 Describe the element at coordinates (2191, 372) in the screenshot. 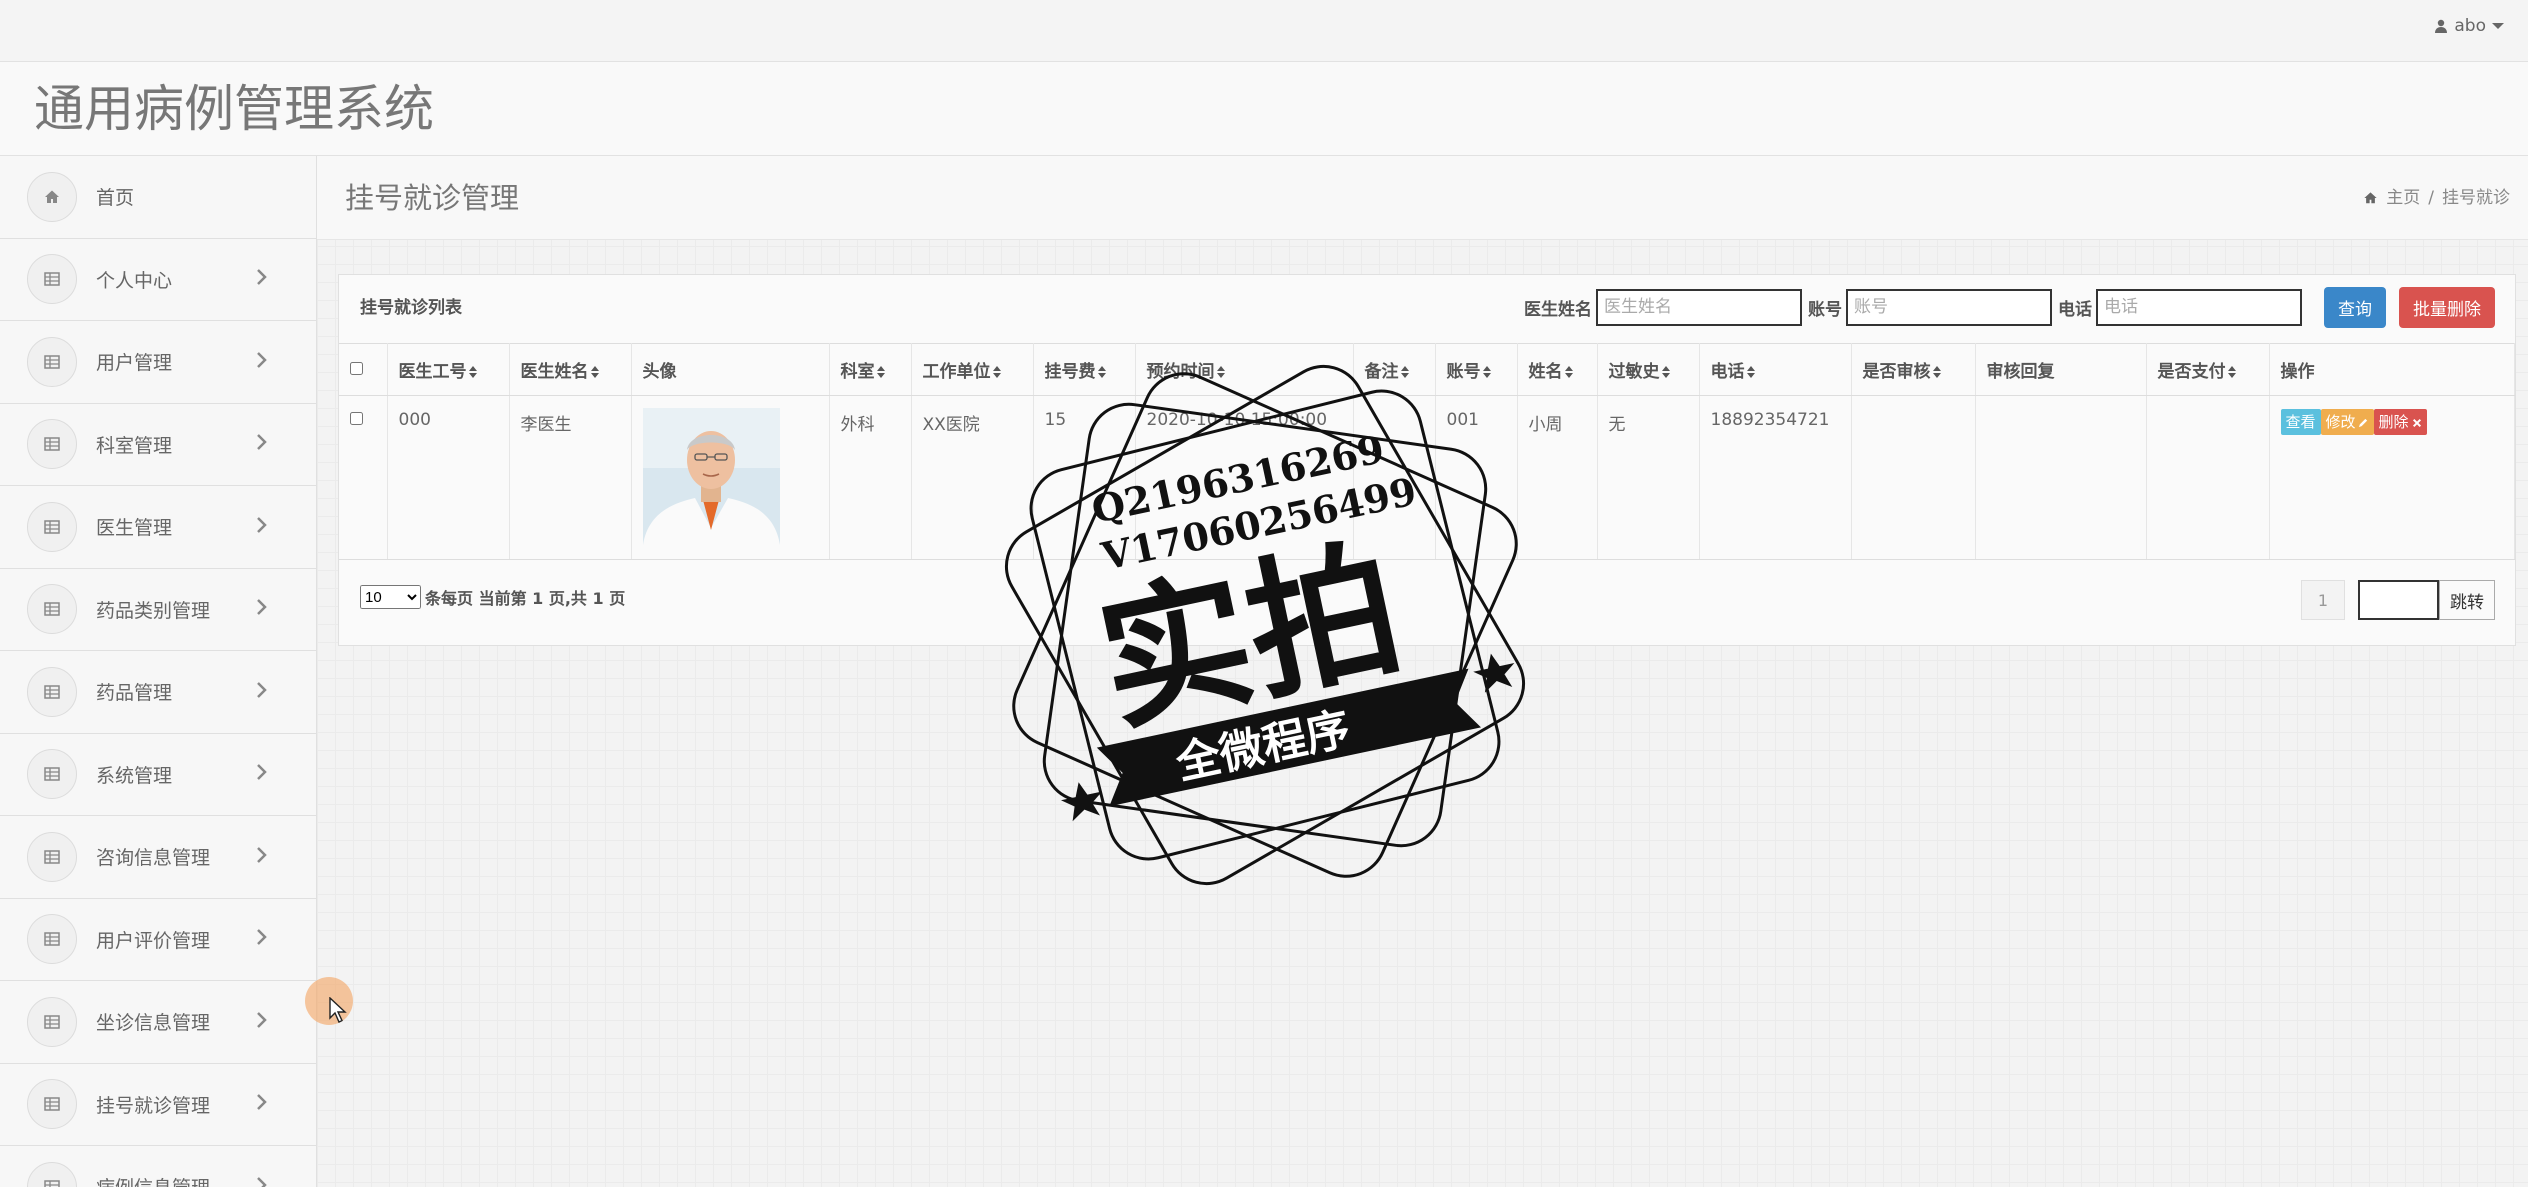

I see `column-header-label: 是否支付` at that location.